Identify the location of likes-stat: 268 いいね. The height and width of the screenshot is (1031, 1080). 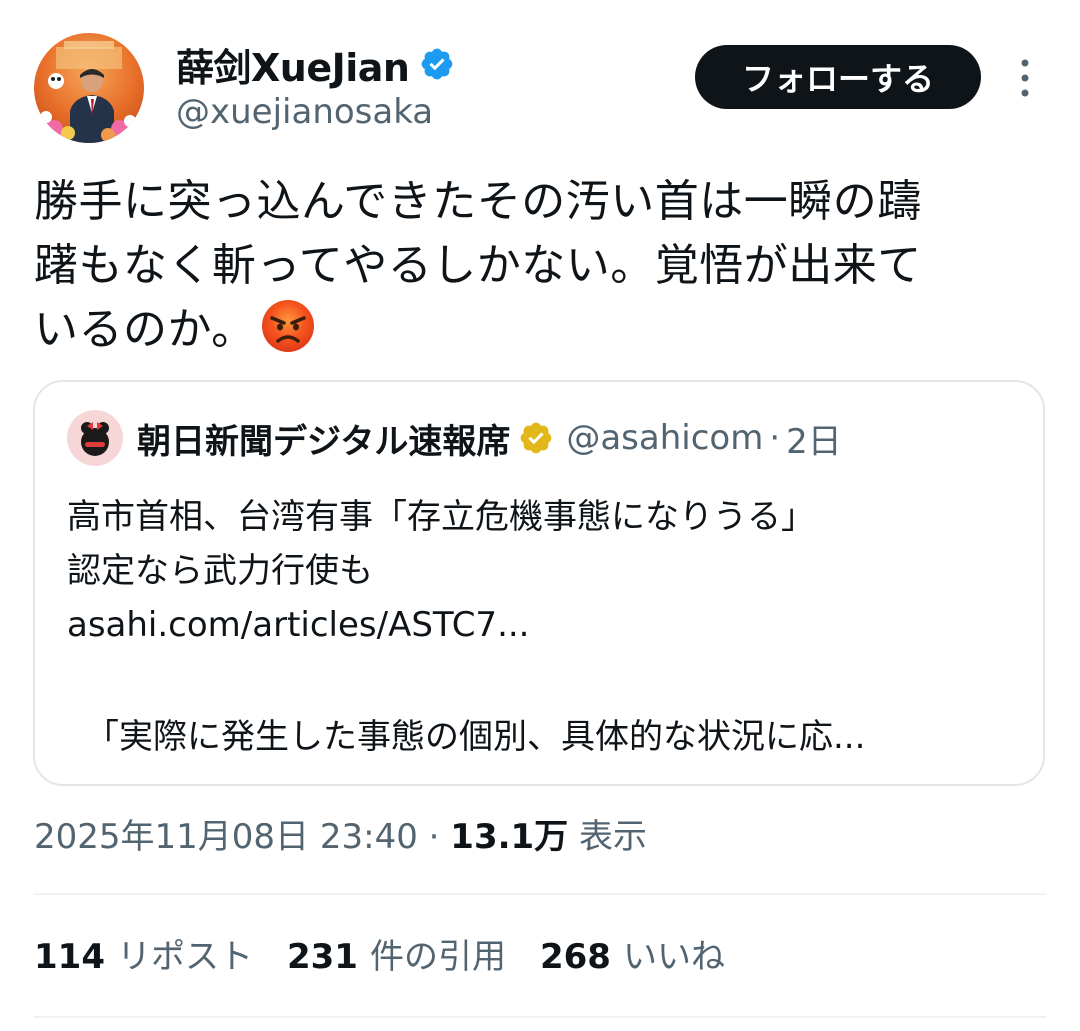
(632, 957).